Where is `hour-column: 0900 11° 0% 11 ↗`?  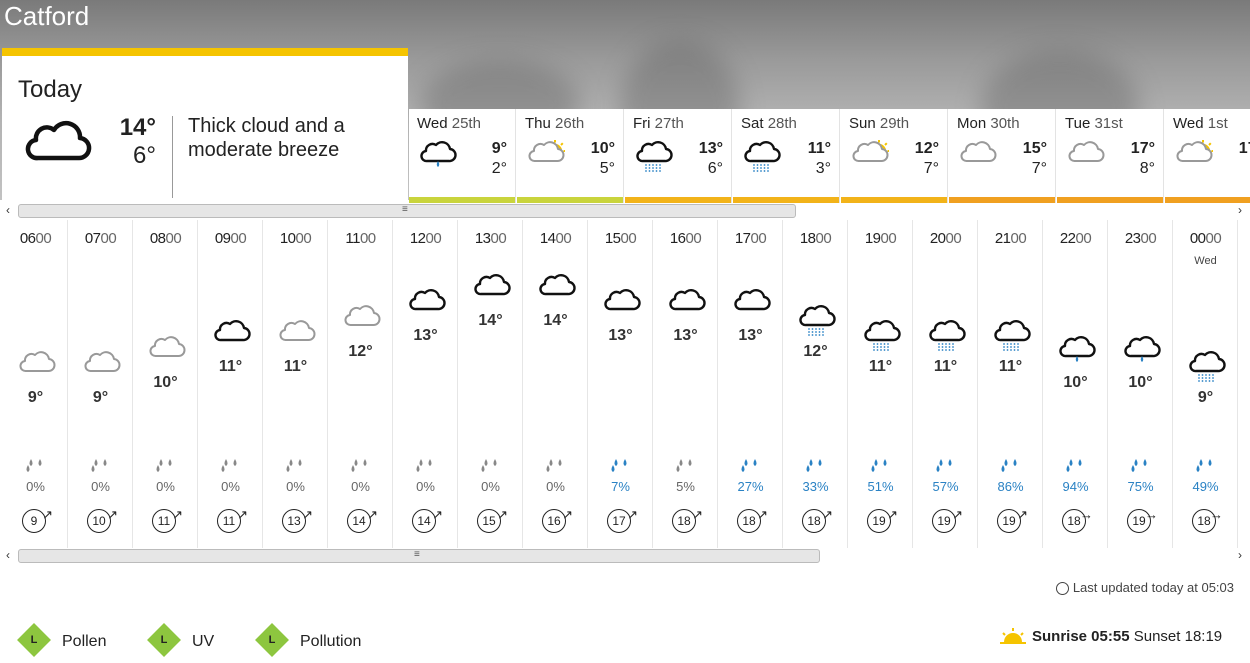 hour-column: 0900 11° 0% 11 ↗ is located at coordinates (230, 385).